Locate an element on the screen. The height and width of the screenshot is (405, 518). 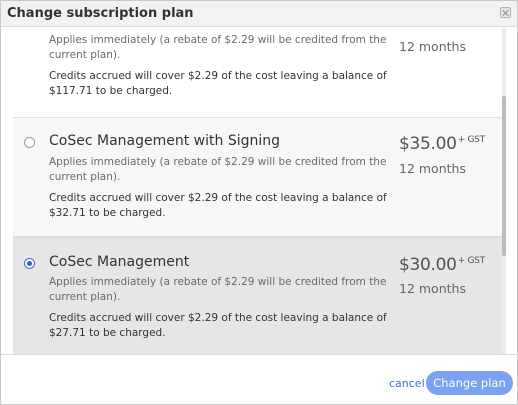
plan-price: $35.00+ GST is located at coordinates (442, 144).